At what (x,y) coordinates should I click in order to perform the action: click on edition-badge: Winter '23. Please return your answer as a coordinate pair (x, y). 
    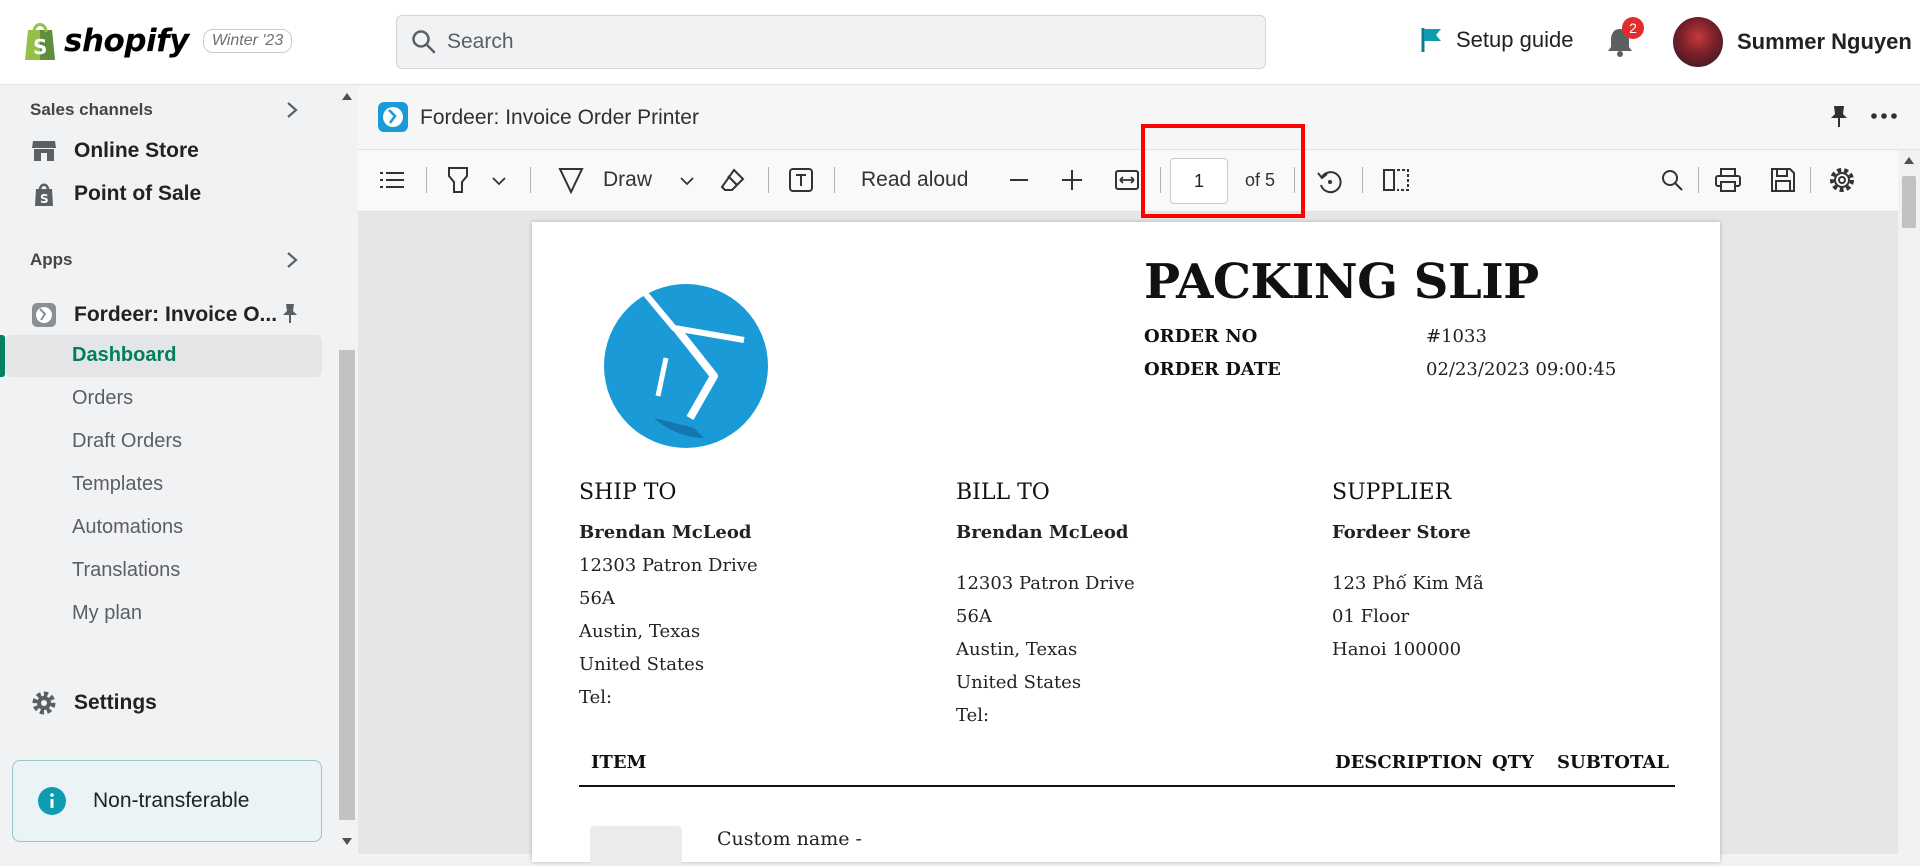
    Looking at the image, I should click on (247, 41).